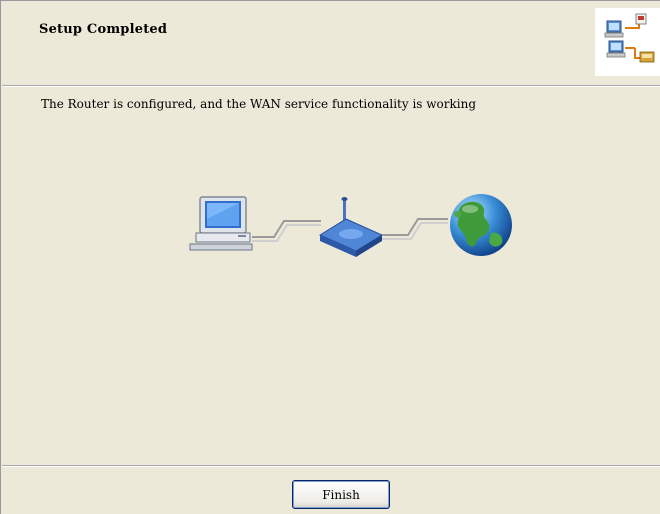 Image resolution: width=660 pixels, height=514 pixels. I want to click on finish-button: Finish, so click(341, 494).